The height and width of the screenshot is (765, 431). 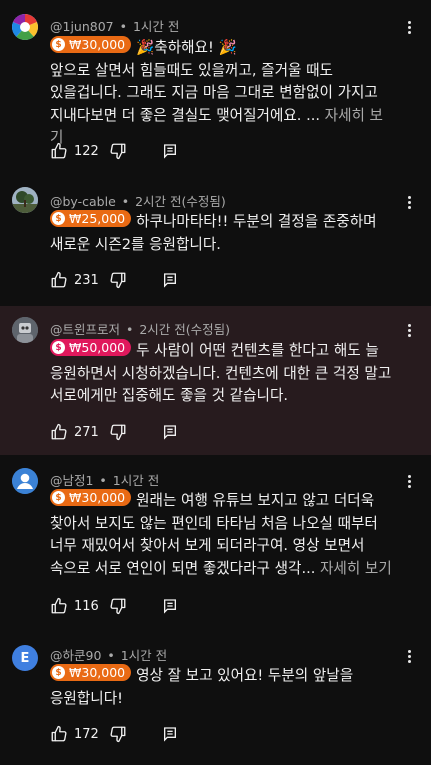 What do you see at coordinates (86, 151) in the screenshot?
I see `like-count: 122` at bounding box center [86, 151].